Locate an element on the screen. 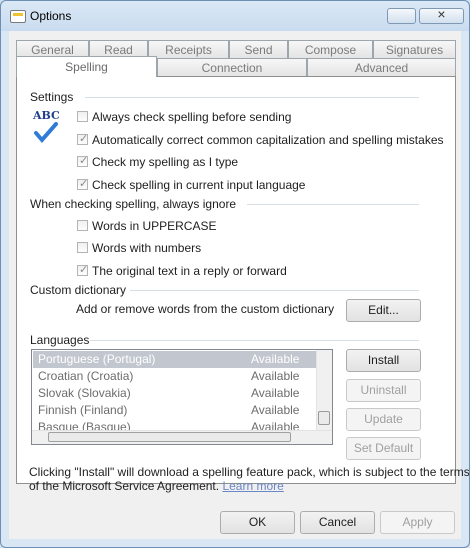 This screenshot has width=470, height=548. abc-icon-text: ABC is located at coordinates (46, 115).